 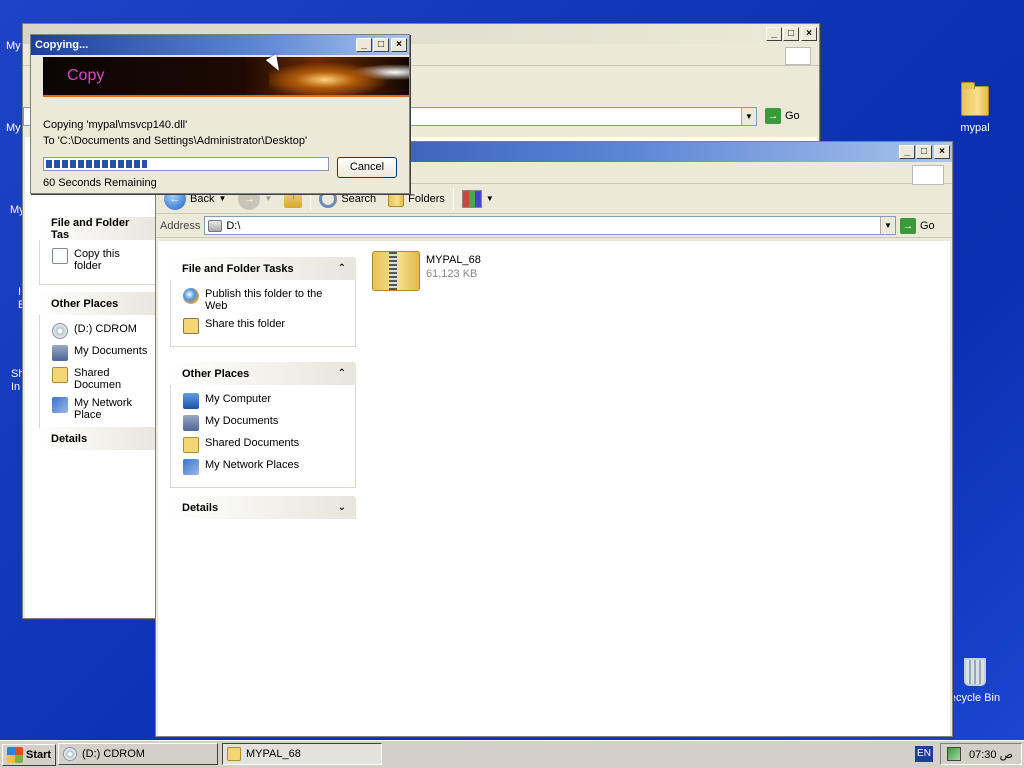 What do you see at coordinates (396, 271) in the screenshot?
I see `zip-folder-icon` at bounding box center [396, 271].